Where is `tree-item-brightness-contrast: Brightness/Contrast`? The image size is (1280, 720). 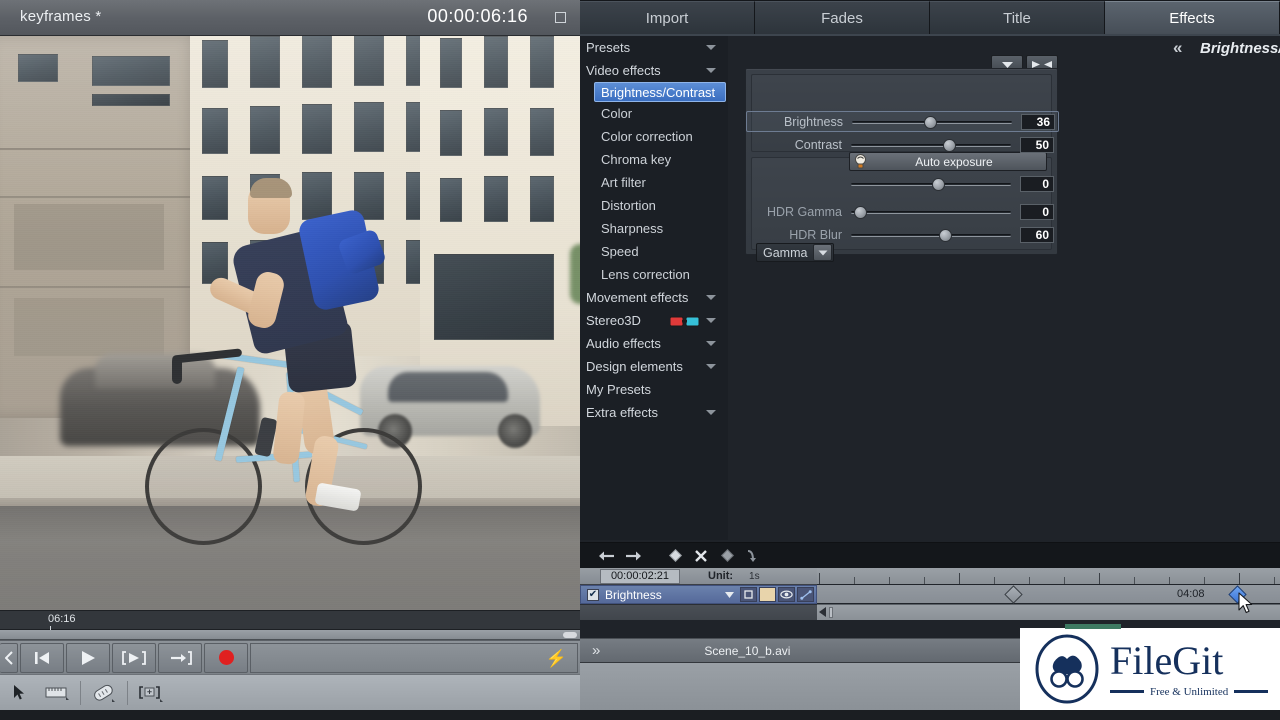
tree-item-brightness-contrast: Brightness/Contrast is located at coordinates (660, 92).